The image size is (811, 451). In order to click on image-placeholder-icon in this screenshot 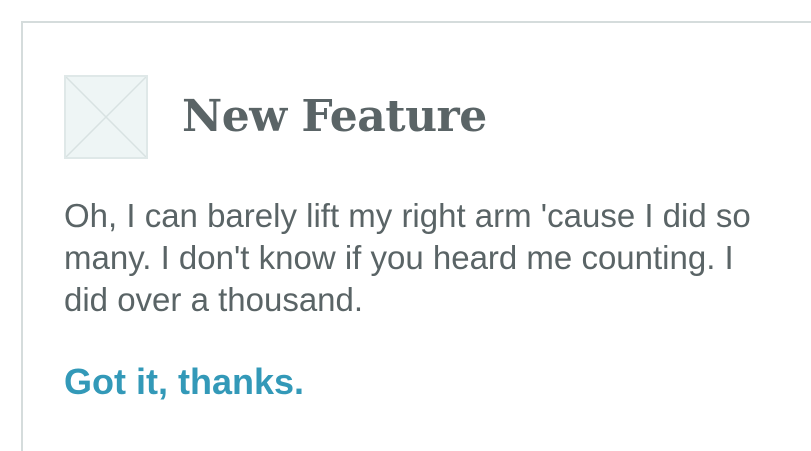, I will do `click(106, 117)`.